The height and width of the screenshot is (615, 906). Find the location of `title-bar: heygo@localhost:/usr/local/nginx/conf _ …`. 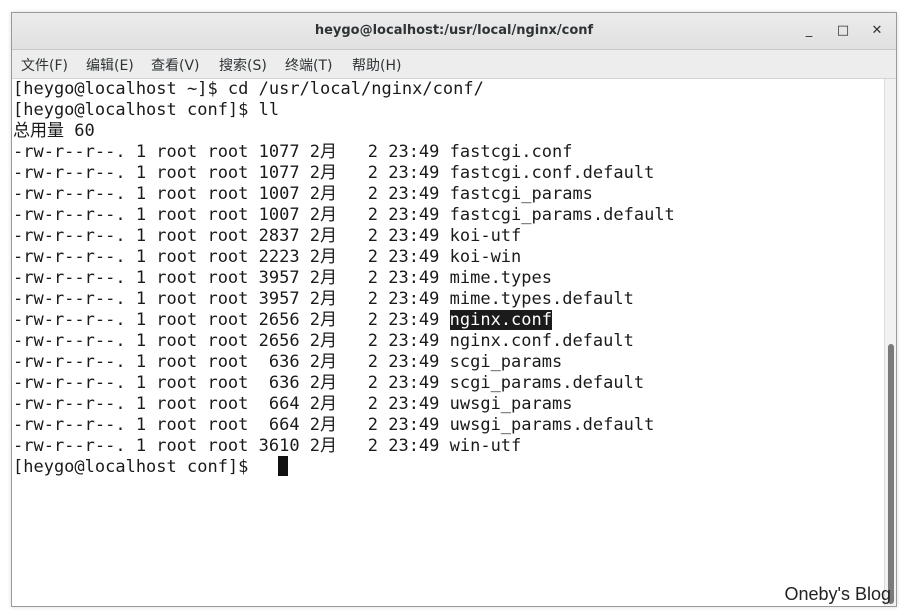

title-bar: heygo@localhost:/usr/local/nginx/conf _ … is located at coordinates (454, 31).